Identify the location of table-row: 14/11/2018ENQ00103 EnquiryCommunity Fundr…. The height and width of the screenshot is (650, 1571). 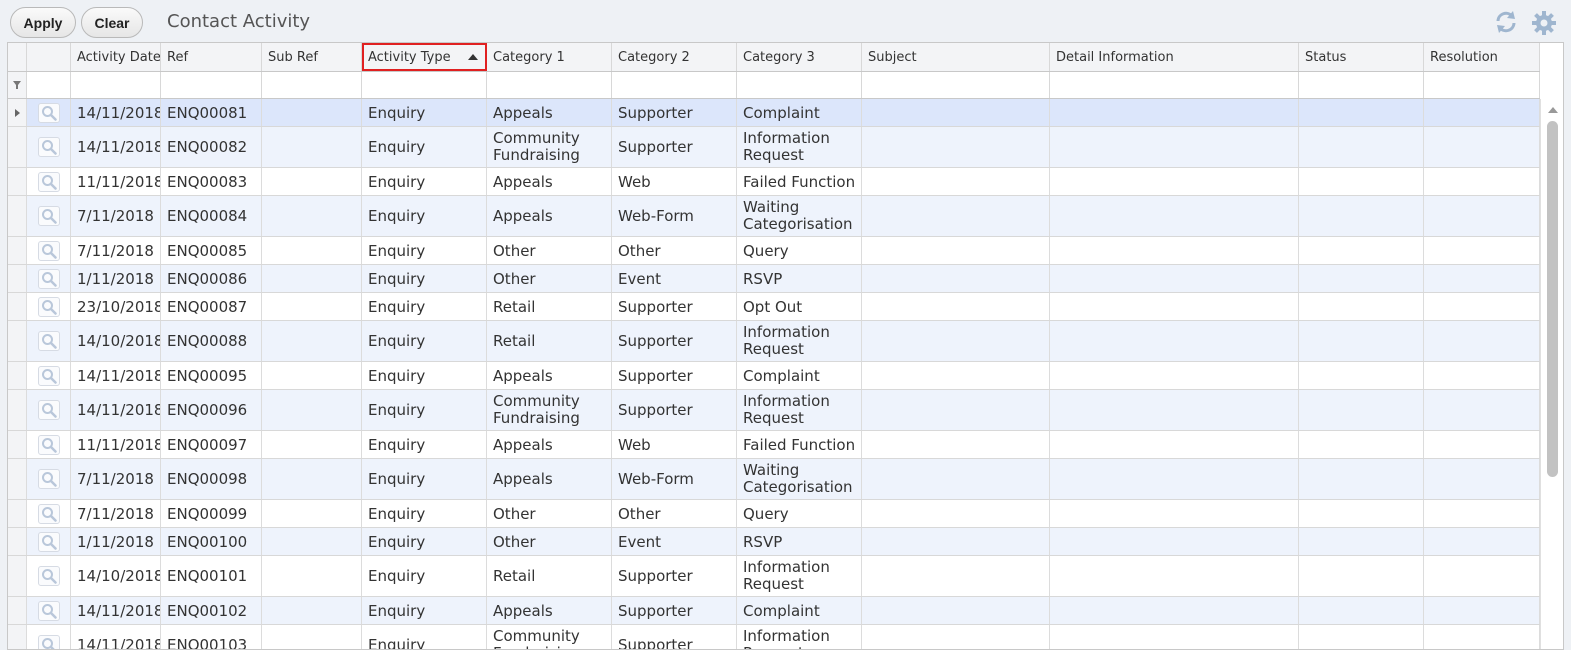
(774, 637).